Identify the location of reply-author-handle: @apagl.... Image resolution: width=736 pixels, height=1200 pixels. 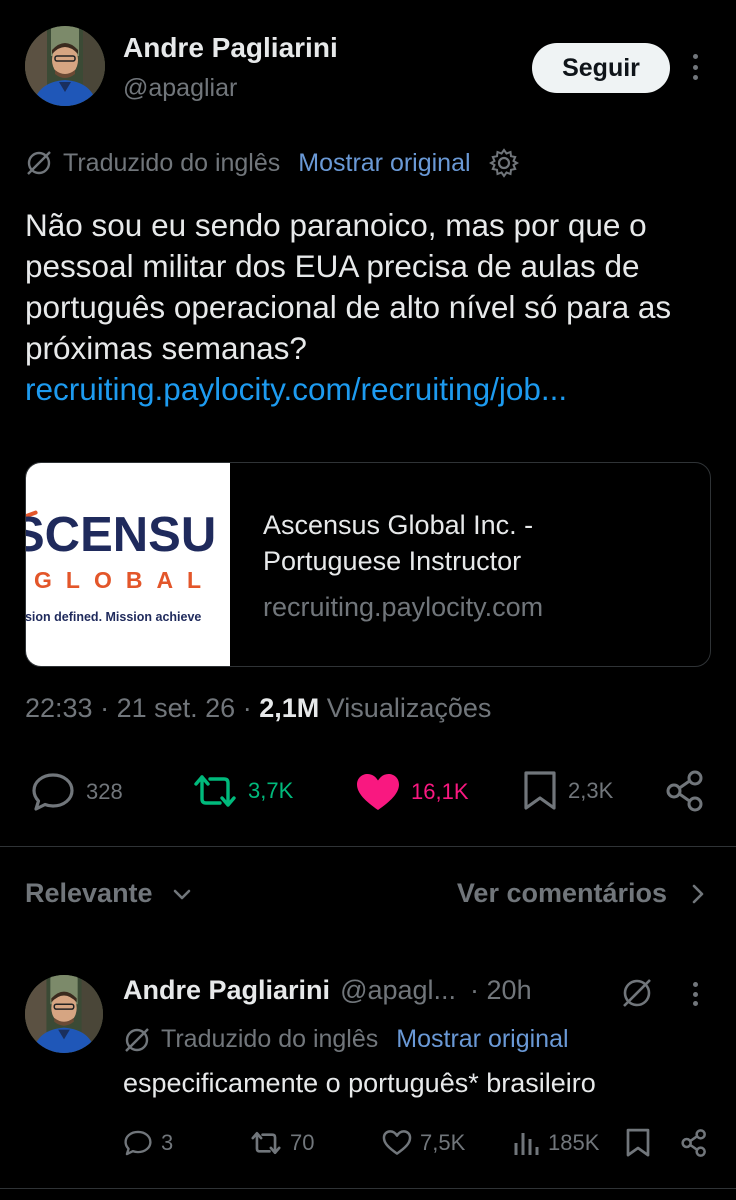
(398, 990).